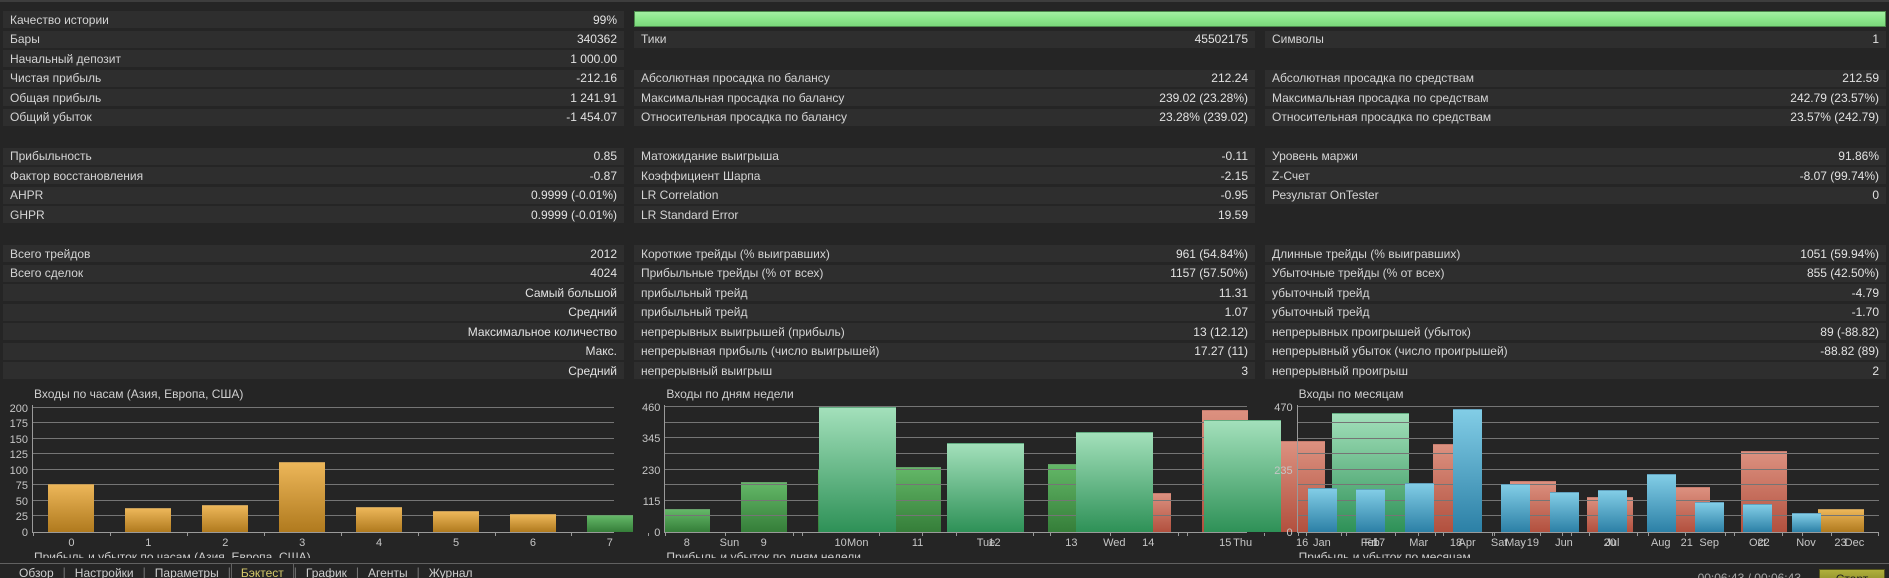 The width and height of the screenshot is (1889, 578). What do you see at coordinates (50, 253) in the screenshot?
I see `stat-label: Всего трейдов` at bounding box center [50, 253].